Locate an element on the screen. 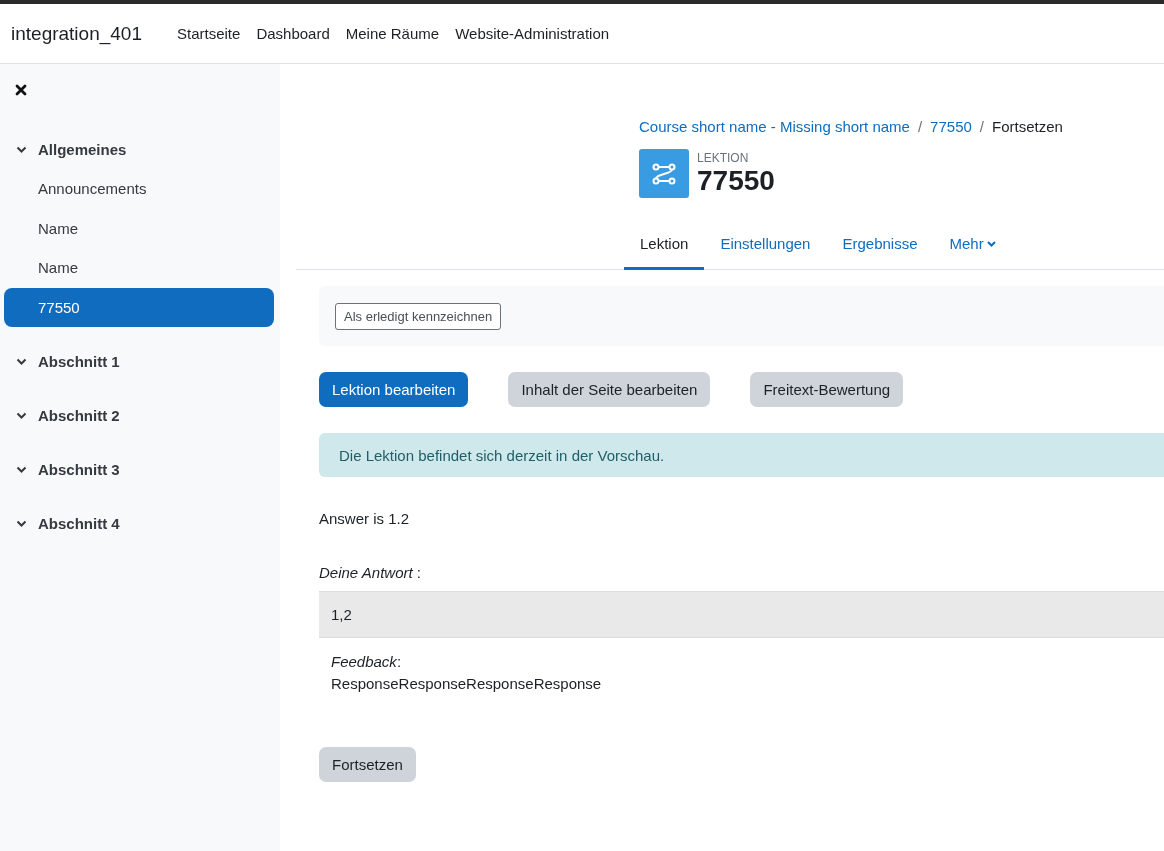  answer-label: Deine Antwort : is located at coordinates (370, 572).